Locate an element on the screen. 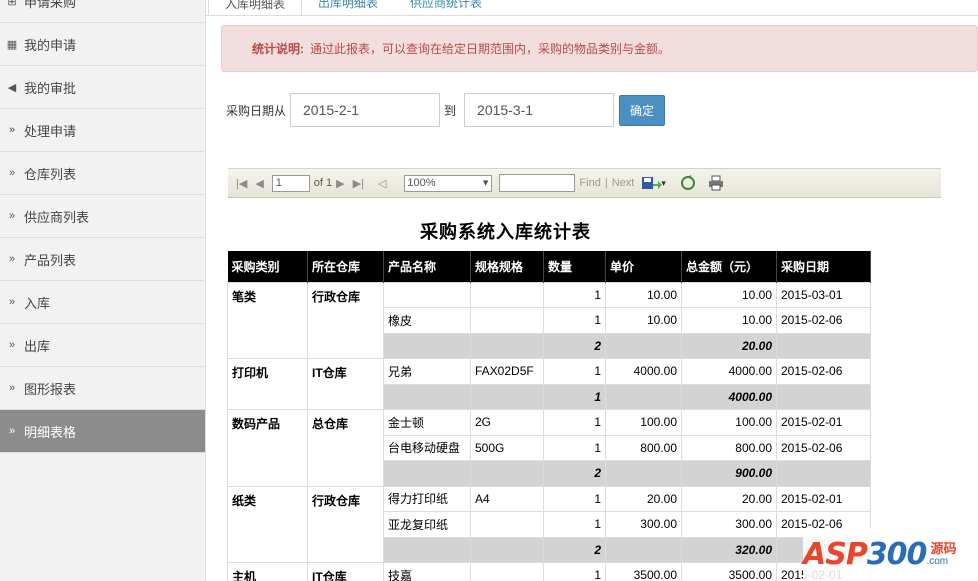 The image size is (978, 581). cell-spec: A4 is located at coordinates (507, 498).